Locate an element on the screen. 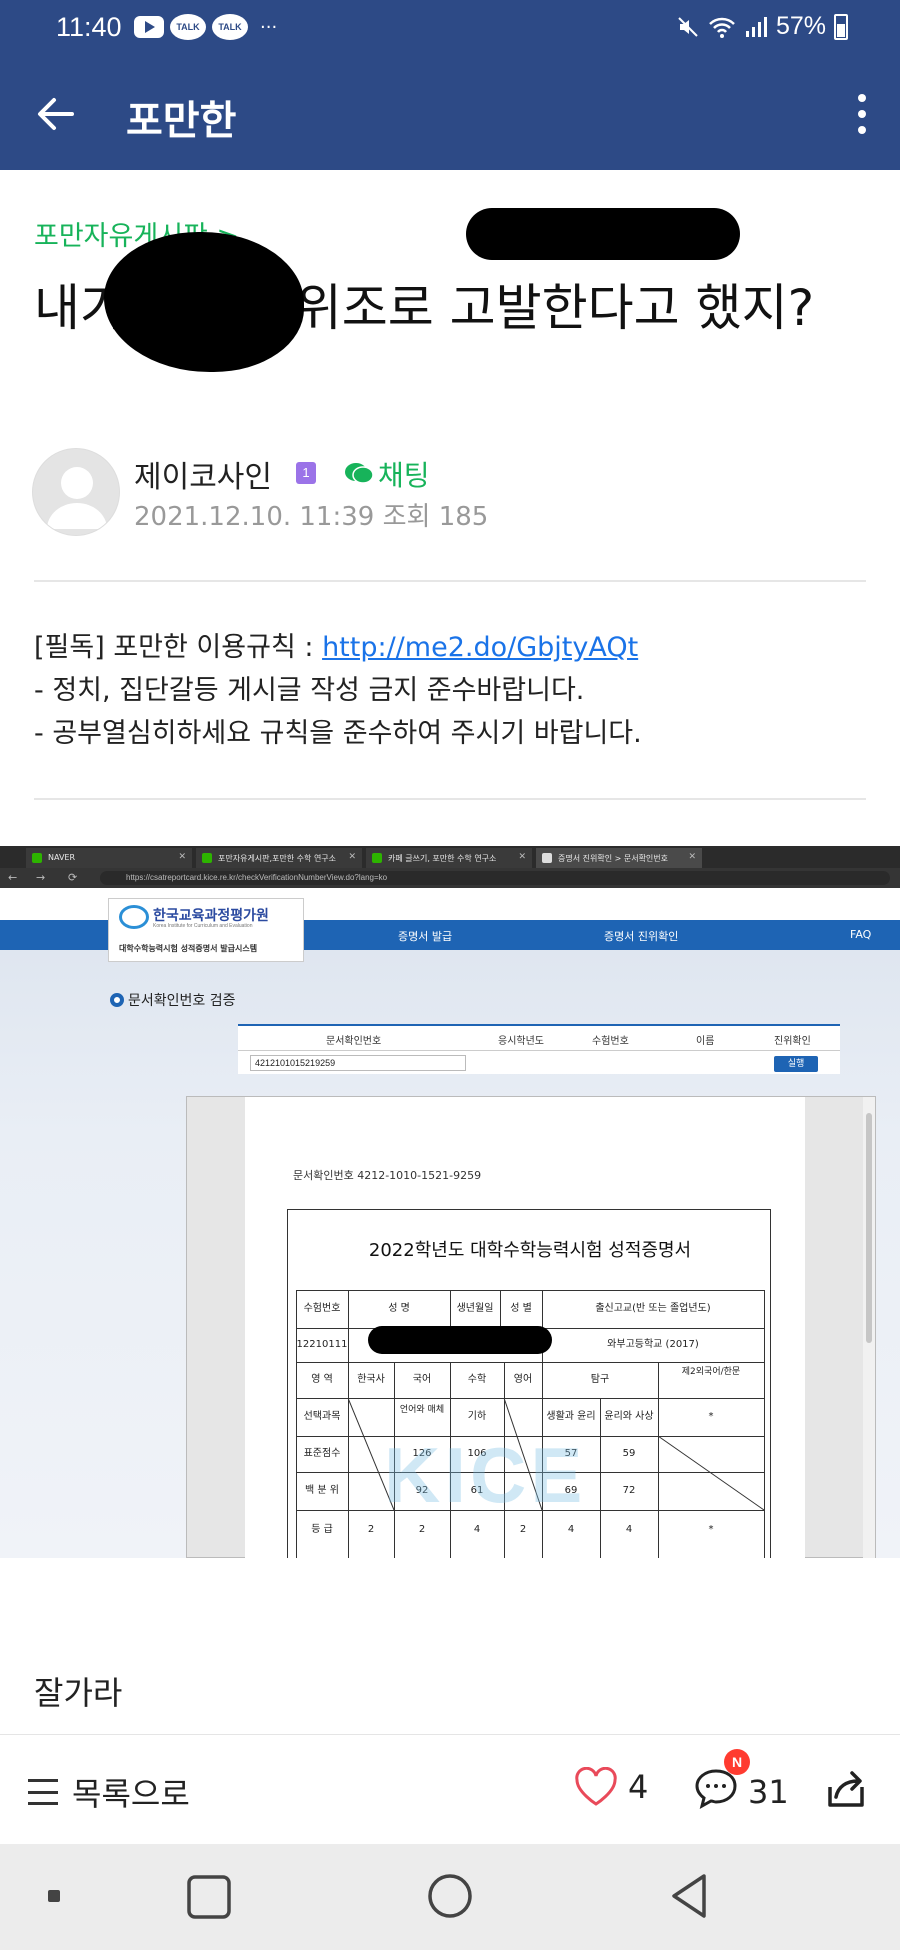  notice-prefix: [필독] 포만한 이용규칙 : is located at coordinates (178, 647).